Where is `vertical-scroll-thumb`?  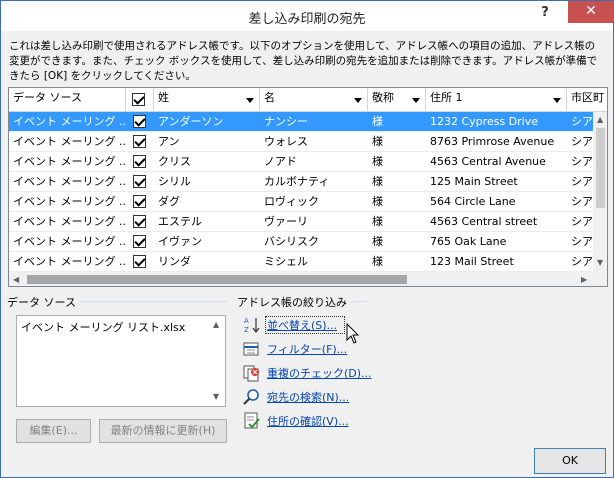 vertical-scroll-thumb is located at coordinates (600, 168).